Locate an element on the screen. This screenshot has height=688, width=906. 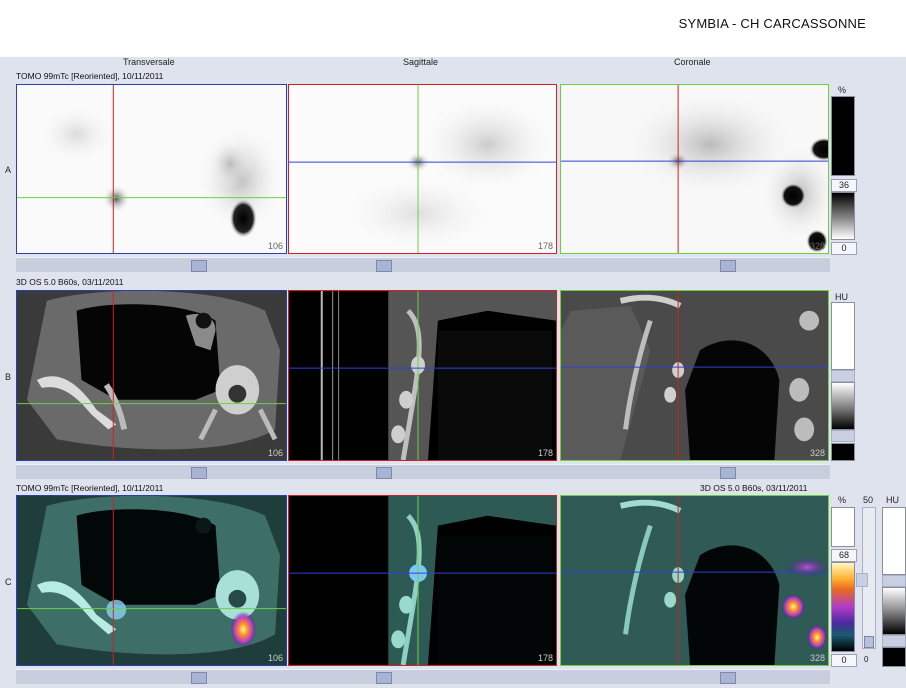
colorbar-c-level: 50 is located at coordinates (868, 500).